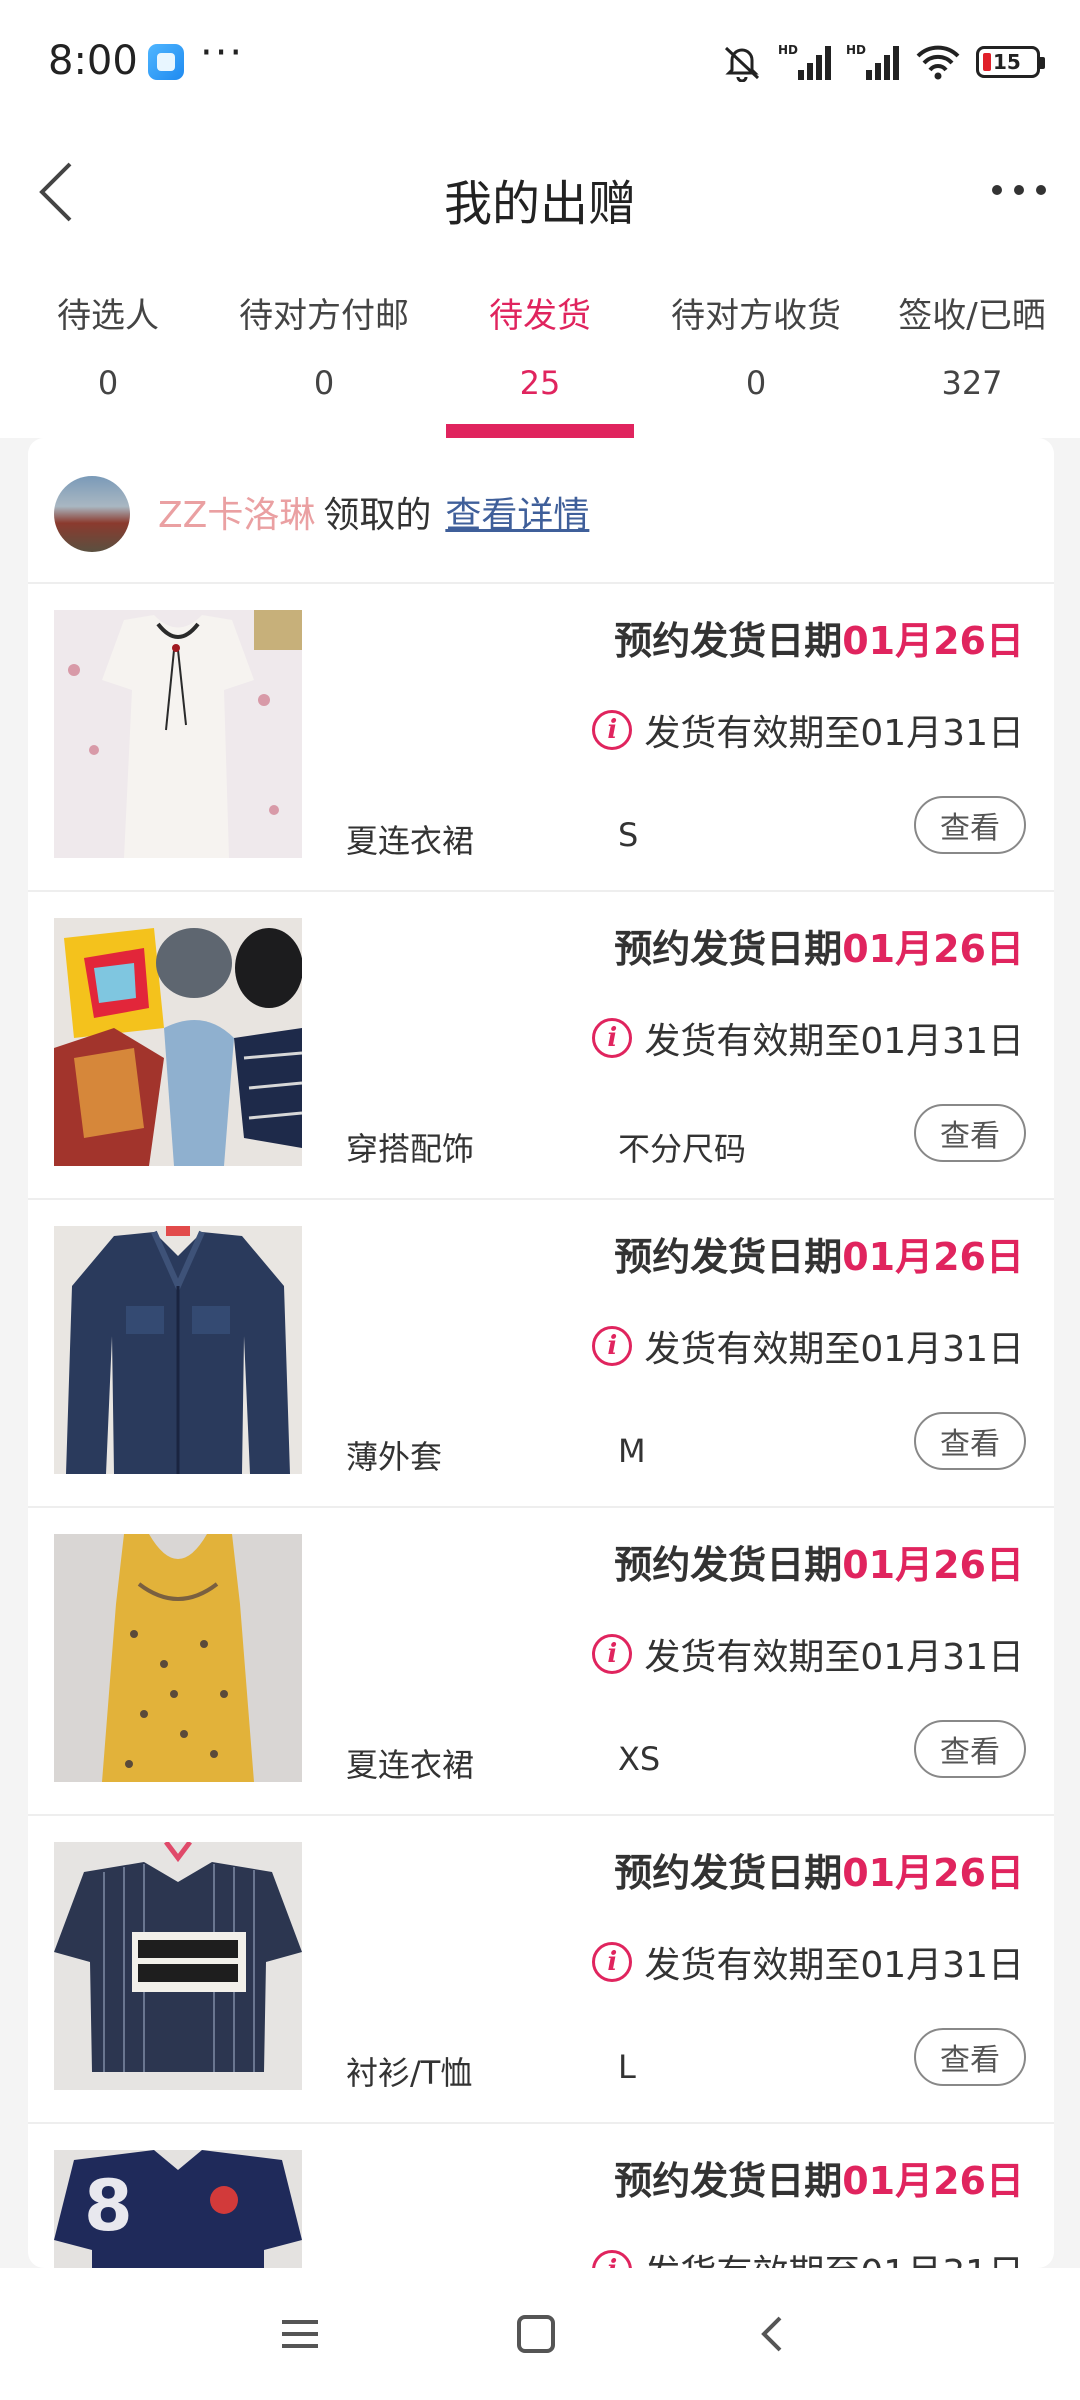 The height and width of the screenshot is (2400, 1080). I want to click on item-category: 衬衫/T恤, so click(409, 2073).